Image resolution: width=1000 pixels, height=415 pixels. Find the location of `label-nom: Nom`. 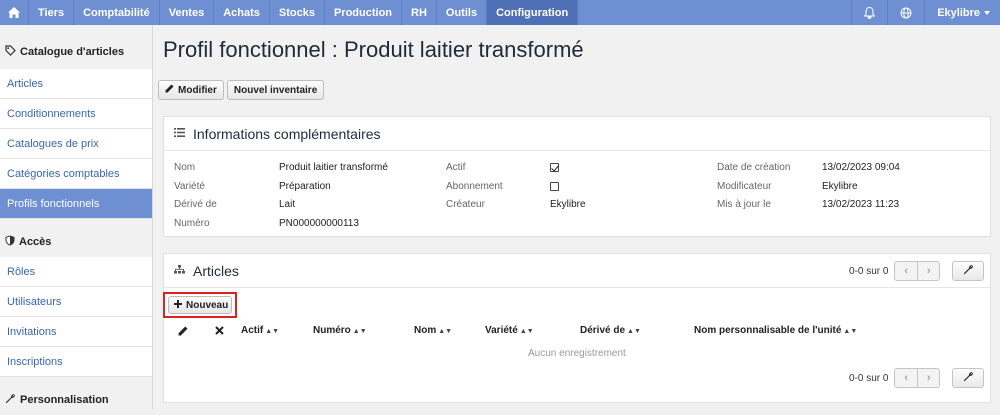

label-nom: Nom is located at coordinates (185, 167).